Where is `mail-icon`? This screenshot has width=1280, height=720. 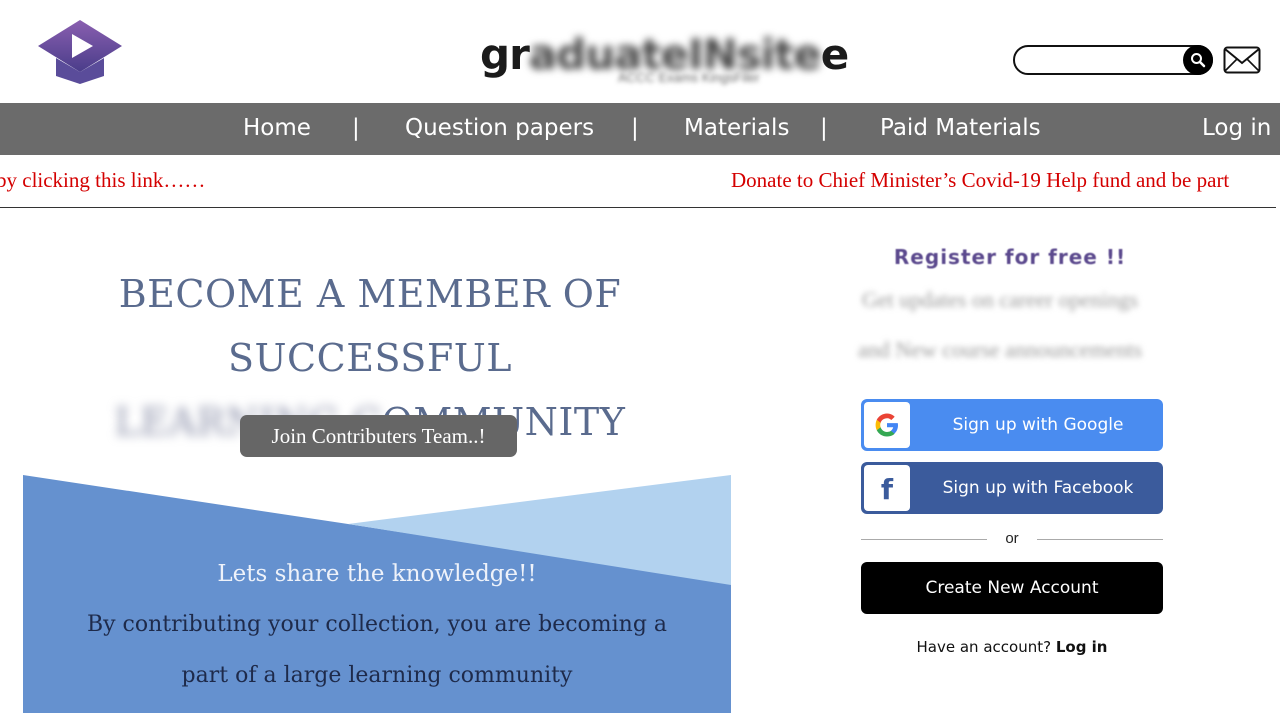
mail-icon is located at coordinates (1242, 60).